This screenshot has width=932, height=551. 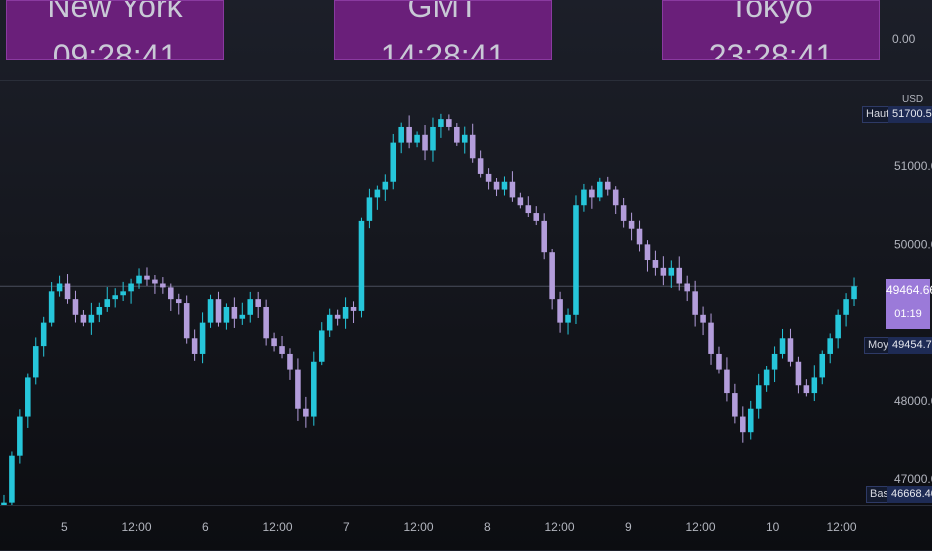 I want to click on average-tag-value: 49454.74, so click(x=910, y=345).